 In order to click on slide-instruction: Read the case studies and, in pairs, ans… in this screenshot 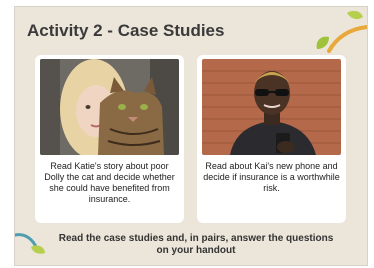, I will do `click(196, 244)`.